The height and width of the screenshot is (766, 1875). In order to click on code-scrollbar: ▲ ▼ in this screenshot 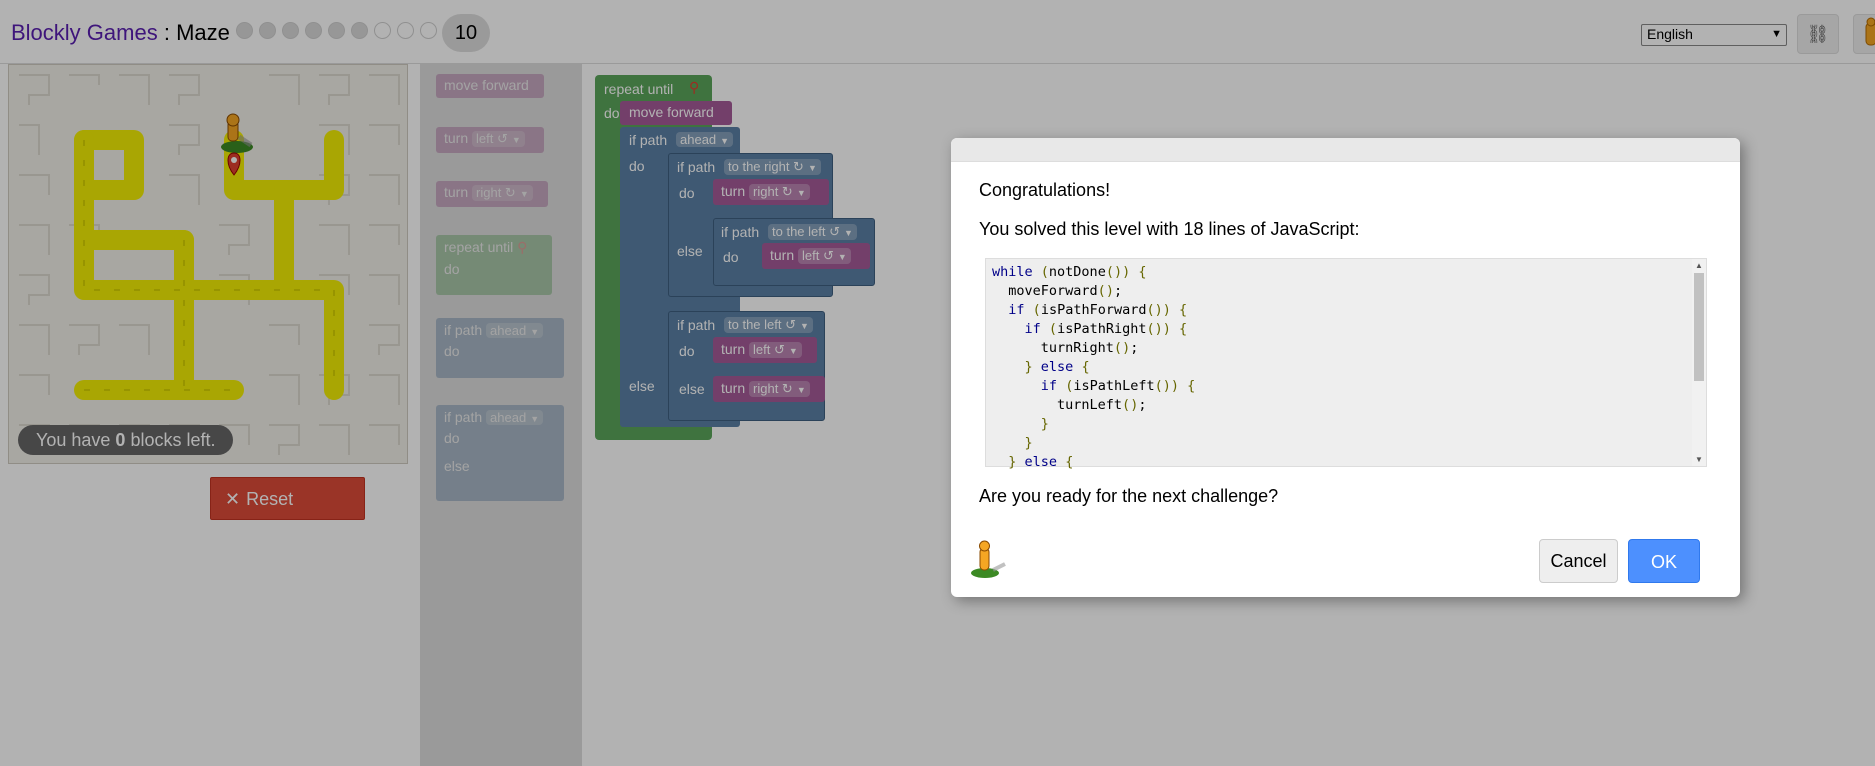, I will do `click(1699, 362)`.